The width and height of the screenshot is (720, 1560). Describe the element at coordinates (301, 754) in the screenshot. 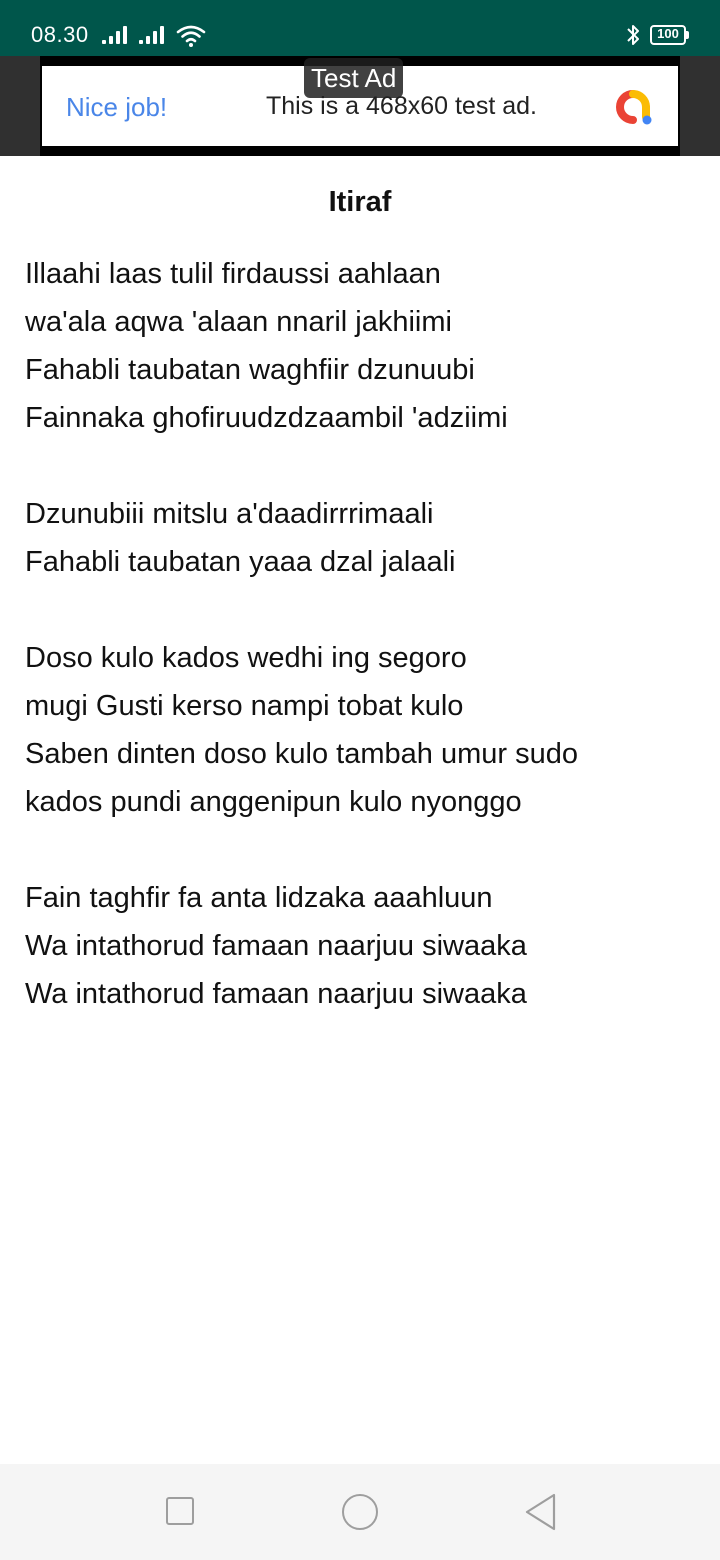

I see `lyric-line: Saben dinten doso kulo tambah umur sudo` at that location.